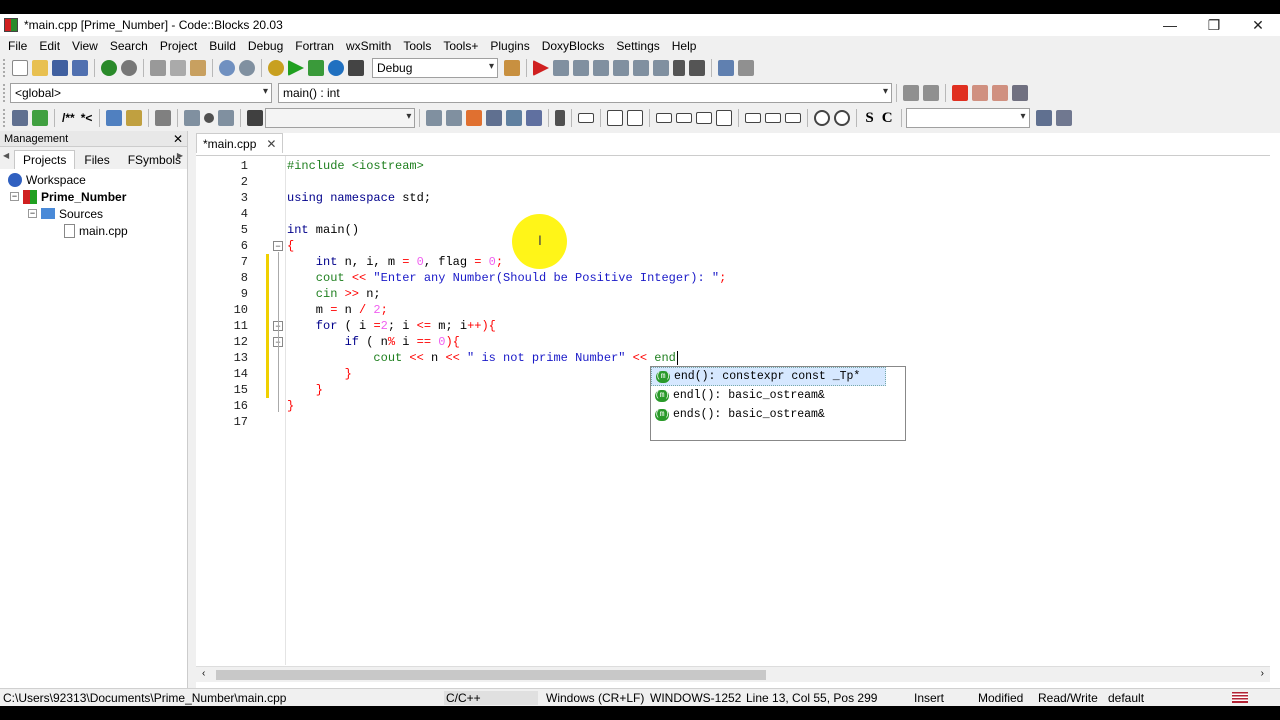 The image size is (1280, 720). Describe the element at coordinates (178, 68) in the screenshot. I see `copy-icon` at that location.